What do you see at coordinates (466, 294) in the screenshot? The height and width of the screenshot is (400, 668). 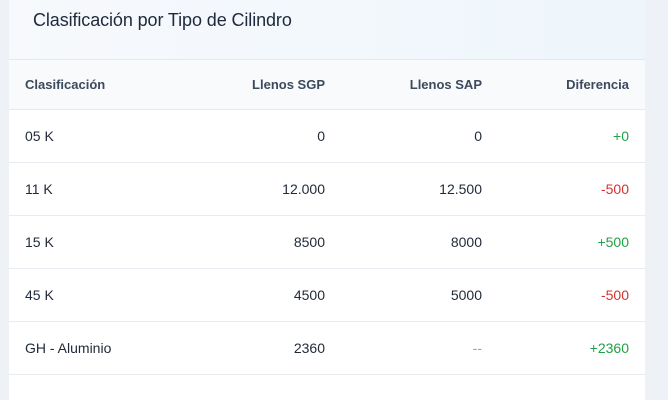 I see `cell-llenos-sap: 5000` at bounding box center [466, 294].